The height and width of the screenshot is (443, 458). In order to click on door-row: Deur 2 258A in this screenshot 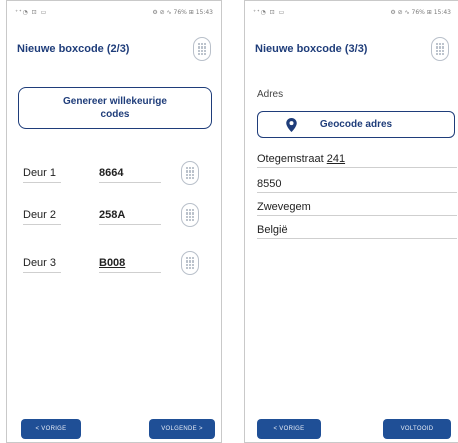, I will do `click(119, 218)`.